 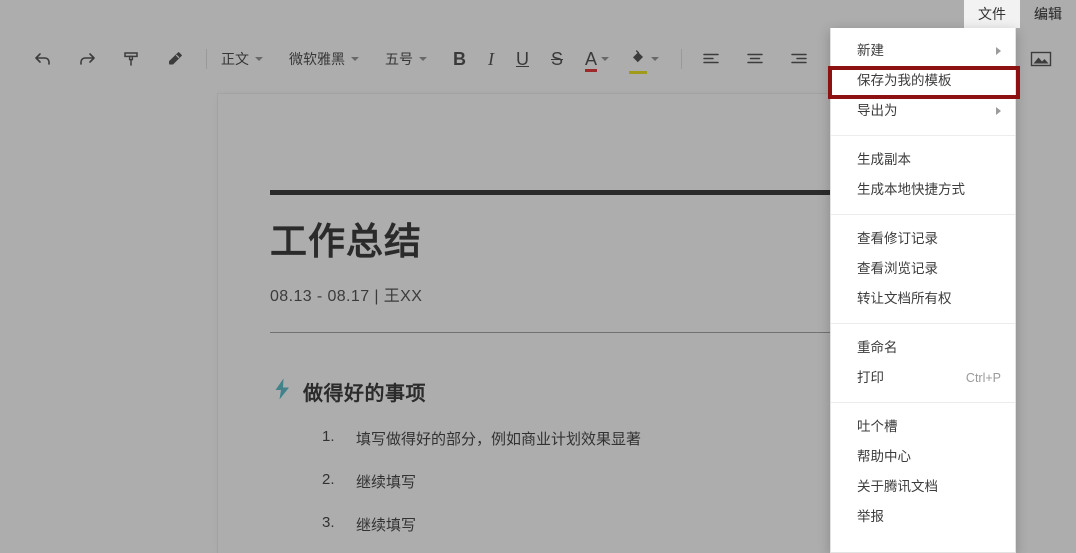 What do you see at coordinates (923, 51) in the screenshot?
I see `menu-item-new: 新建` at bounding box center [923, 51].